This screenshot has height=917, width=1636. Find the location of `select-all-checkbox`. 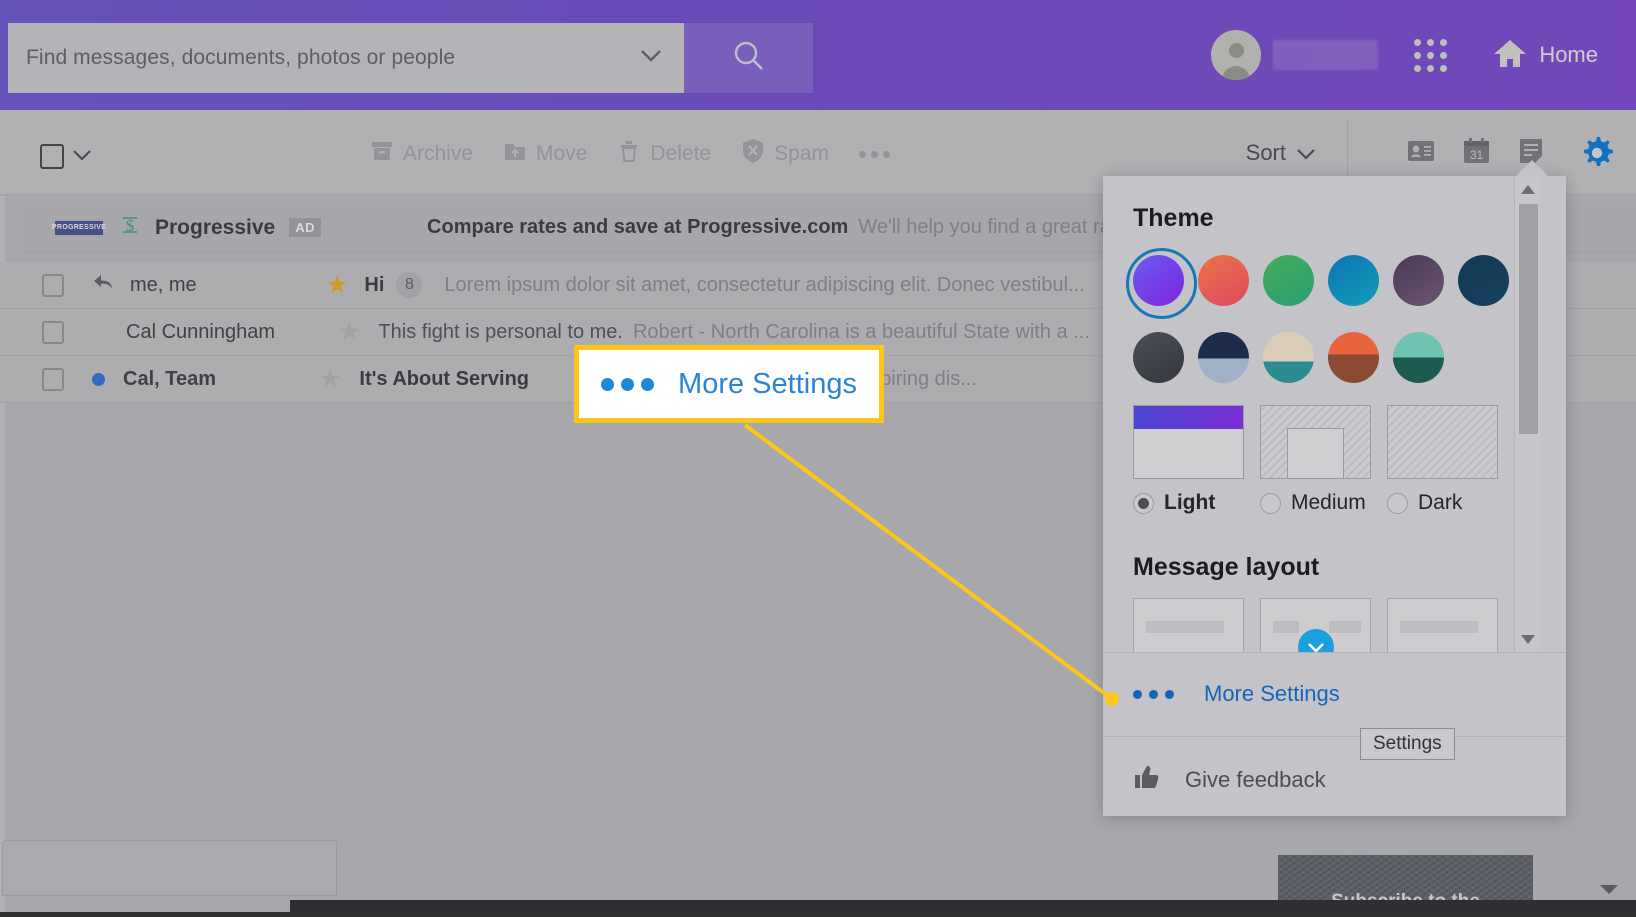

select-all-checkbox is located at coordinates (52, 156).